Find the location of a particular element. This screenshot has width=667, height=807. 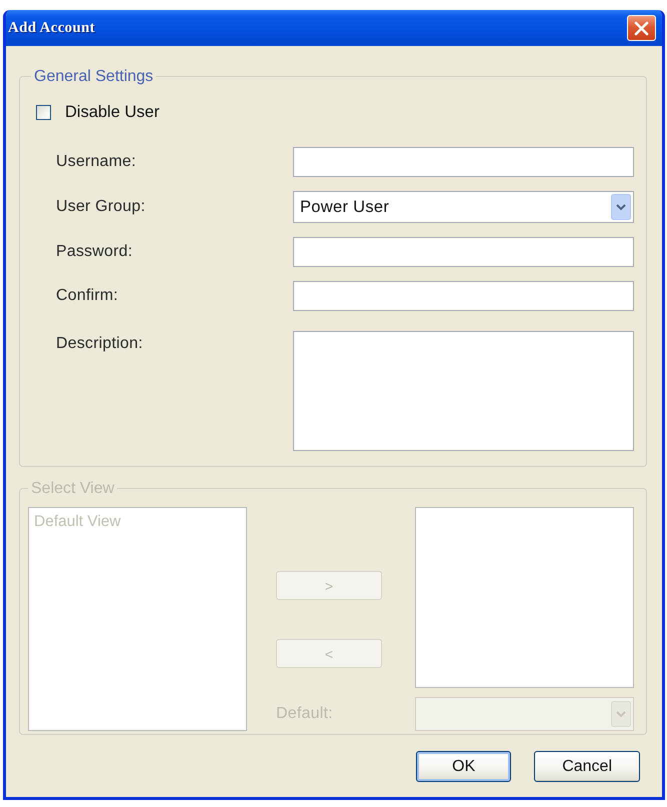

ok-button: OK is located at coordinates (464, 766).